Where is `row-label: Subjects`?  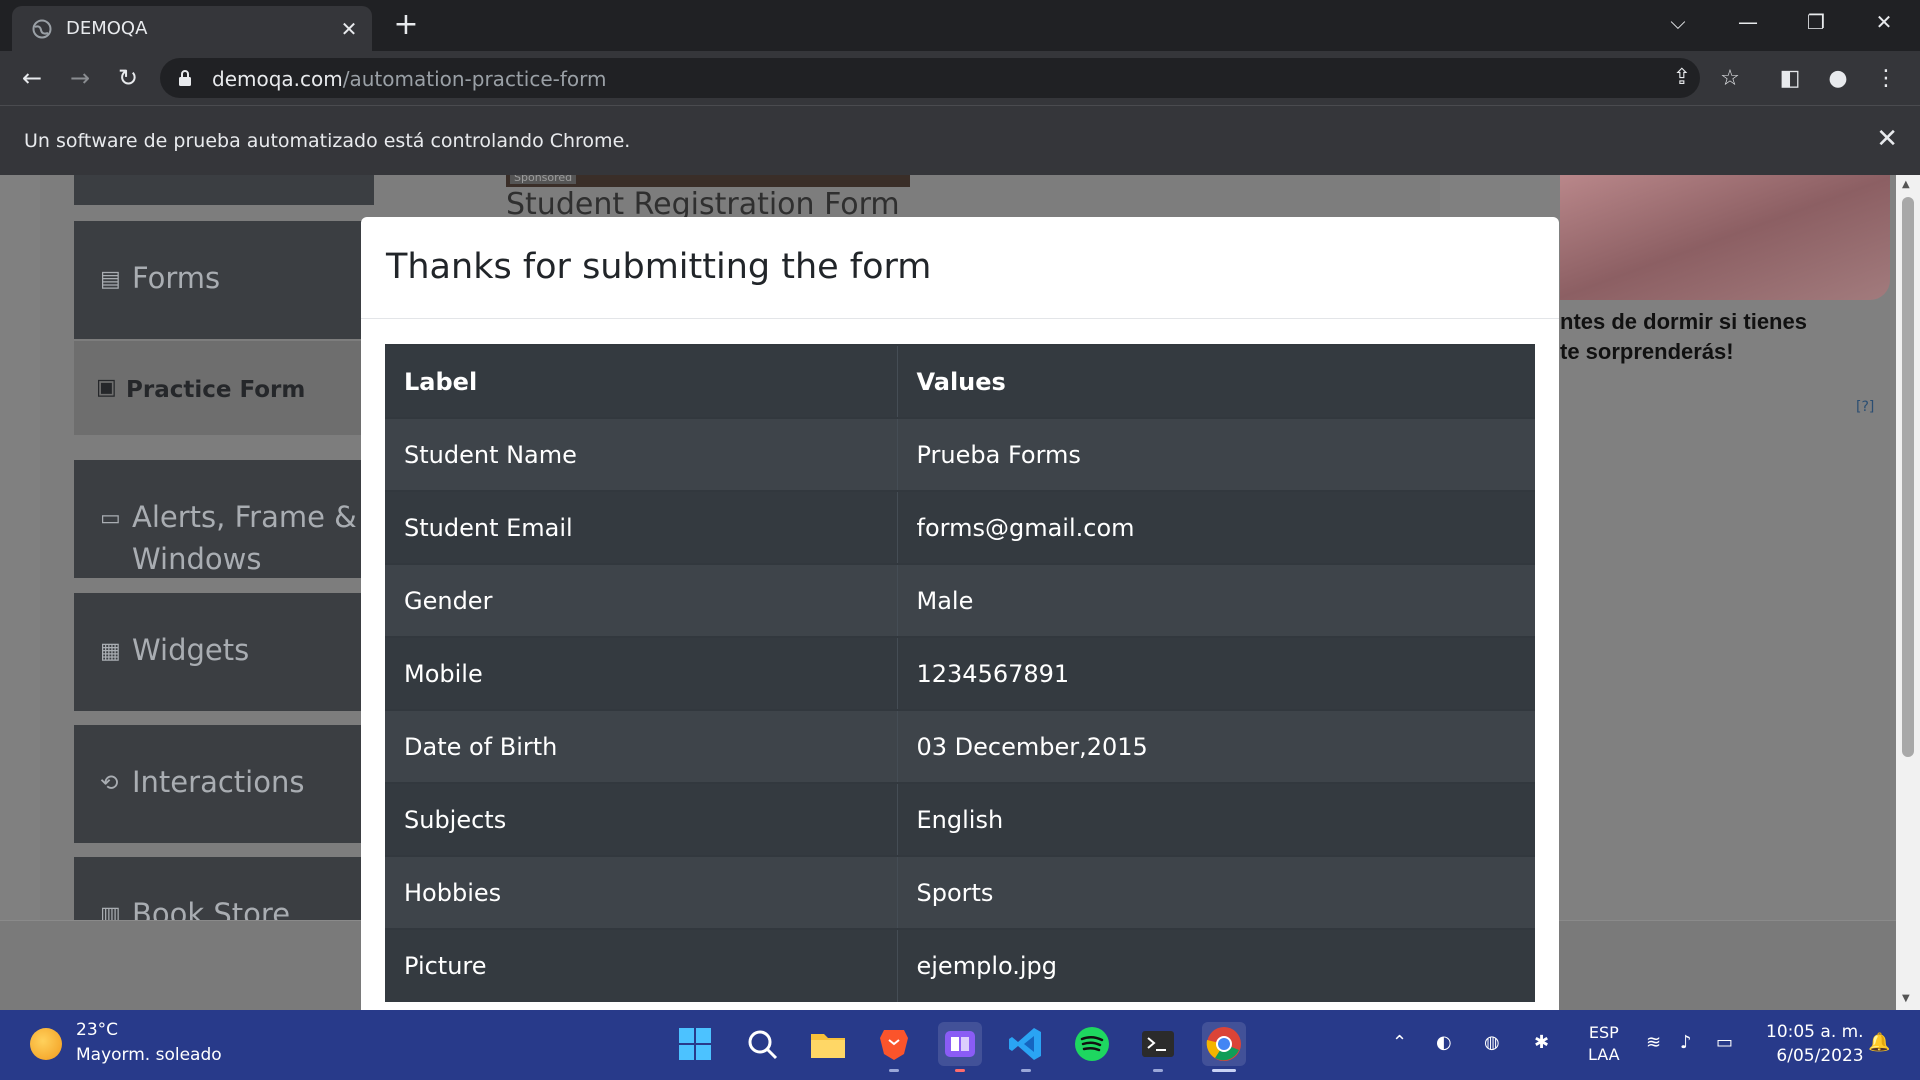 row-label: Subjects is located at coordinates (641, 819).